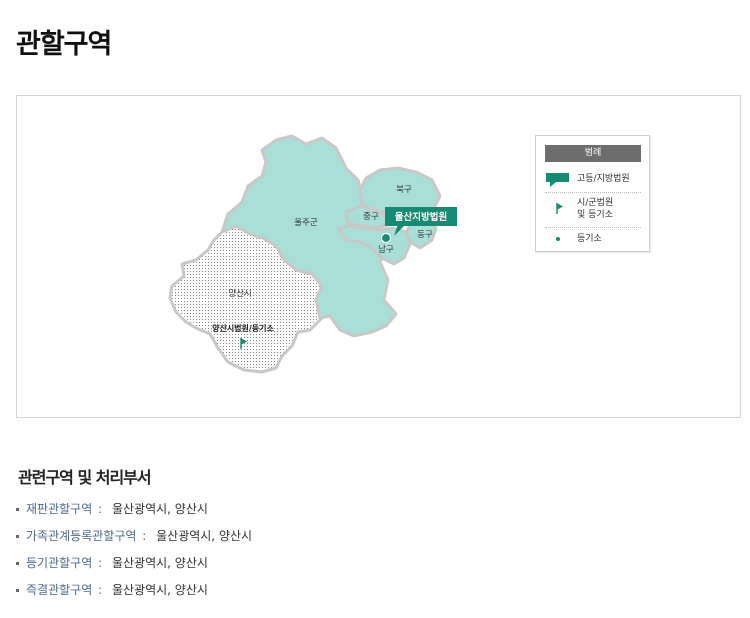 The image size is (750, 618). Describe the element at coordinates (425, 235) in the screenshot. I see `region-label-dong: 동구` at that location.